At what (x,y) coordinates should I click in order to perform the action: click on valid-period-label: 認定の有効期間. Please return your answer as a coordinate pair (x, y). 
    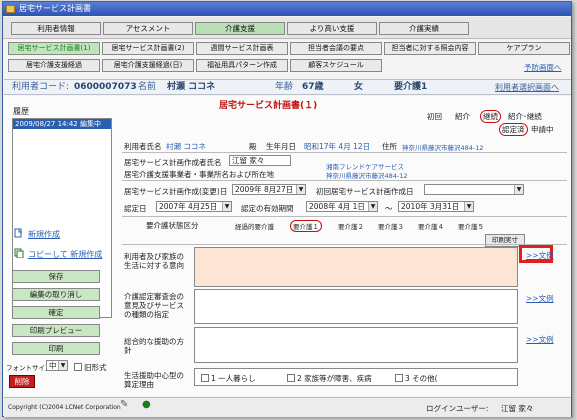
    Looking at the image, I should click on (267, 208).